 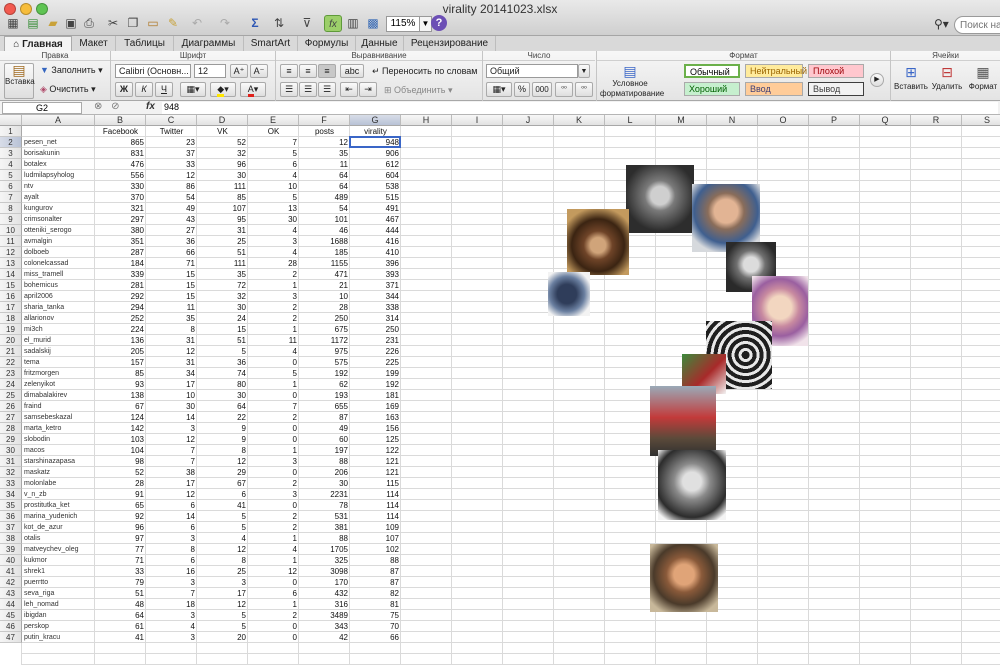 What do you see at coordinates (375, 549) in the screenshot?
I see `value-cell: 102` at bounding box center [375, 549].